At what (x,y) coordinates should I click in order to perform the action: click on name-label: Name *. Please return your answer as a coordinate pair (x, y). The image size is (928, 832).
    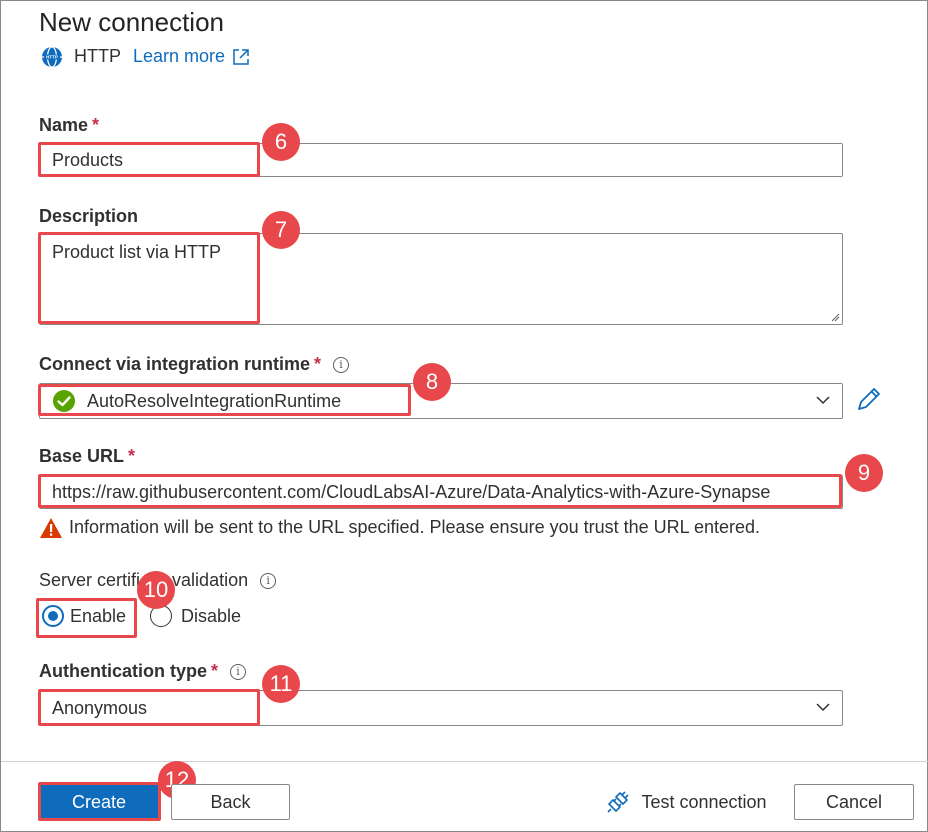
    Looking at the image, I should click on (69, 125).